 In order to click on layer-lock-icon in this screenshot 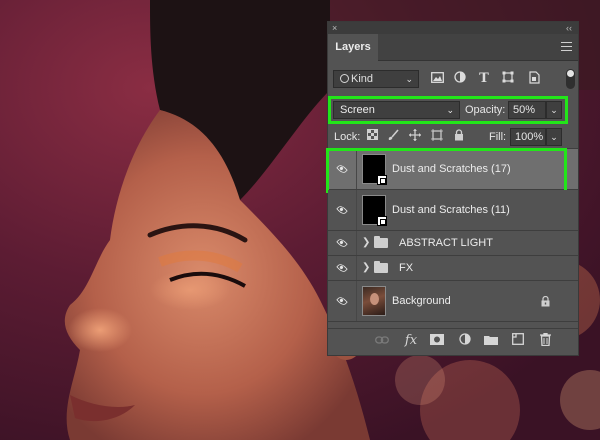, I will do `click(545, 302)`.